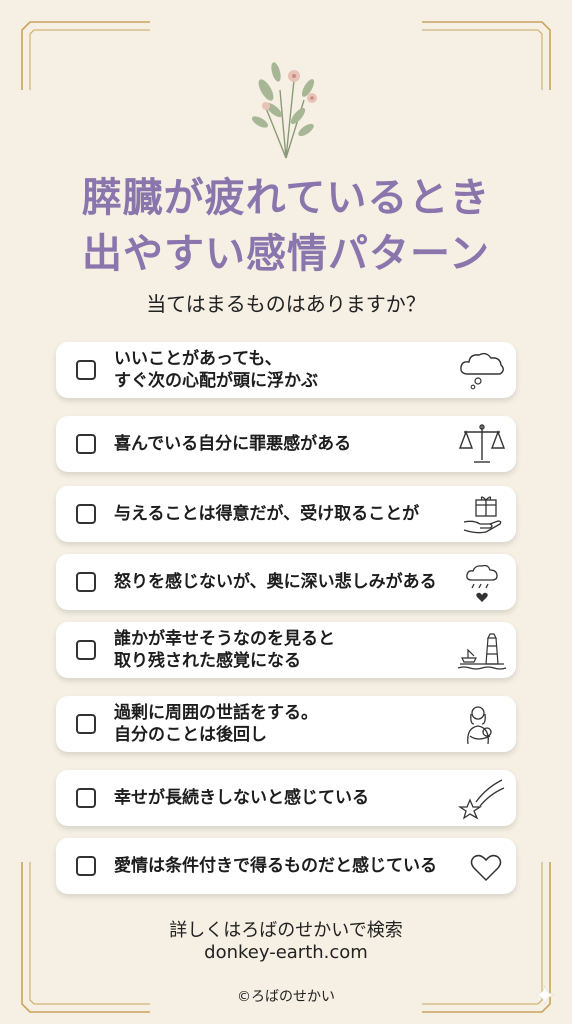 The height and width of the screenshot is (1024, 572). I want to click on gift-hand-icon, so click(482, 515).